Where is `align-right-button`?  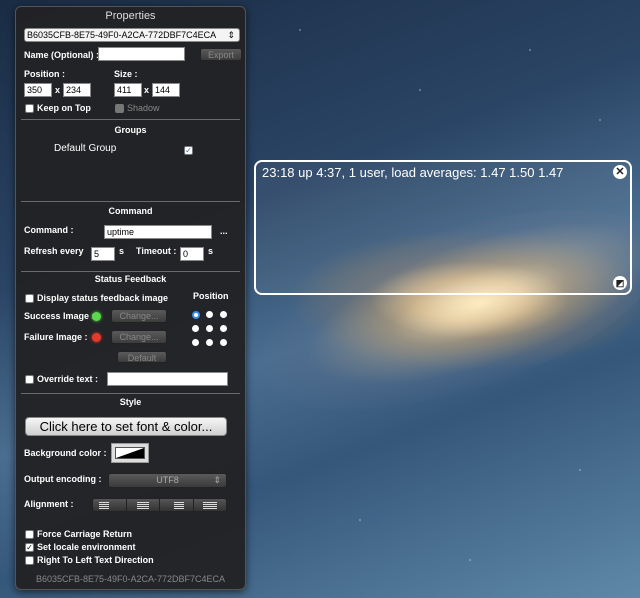 align-right-button is located at coordinates (177, 505).